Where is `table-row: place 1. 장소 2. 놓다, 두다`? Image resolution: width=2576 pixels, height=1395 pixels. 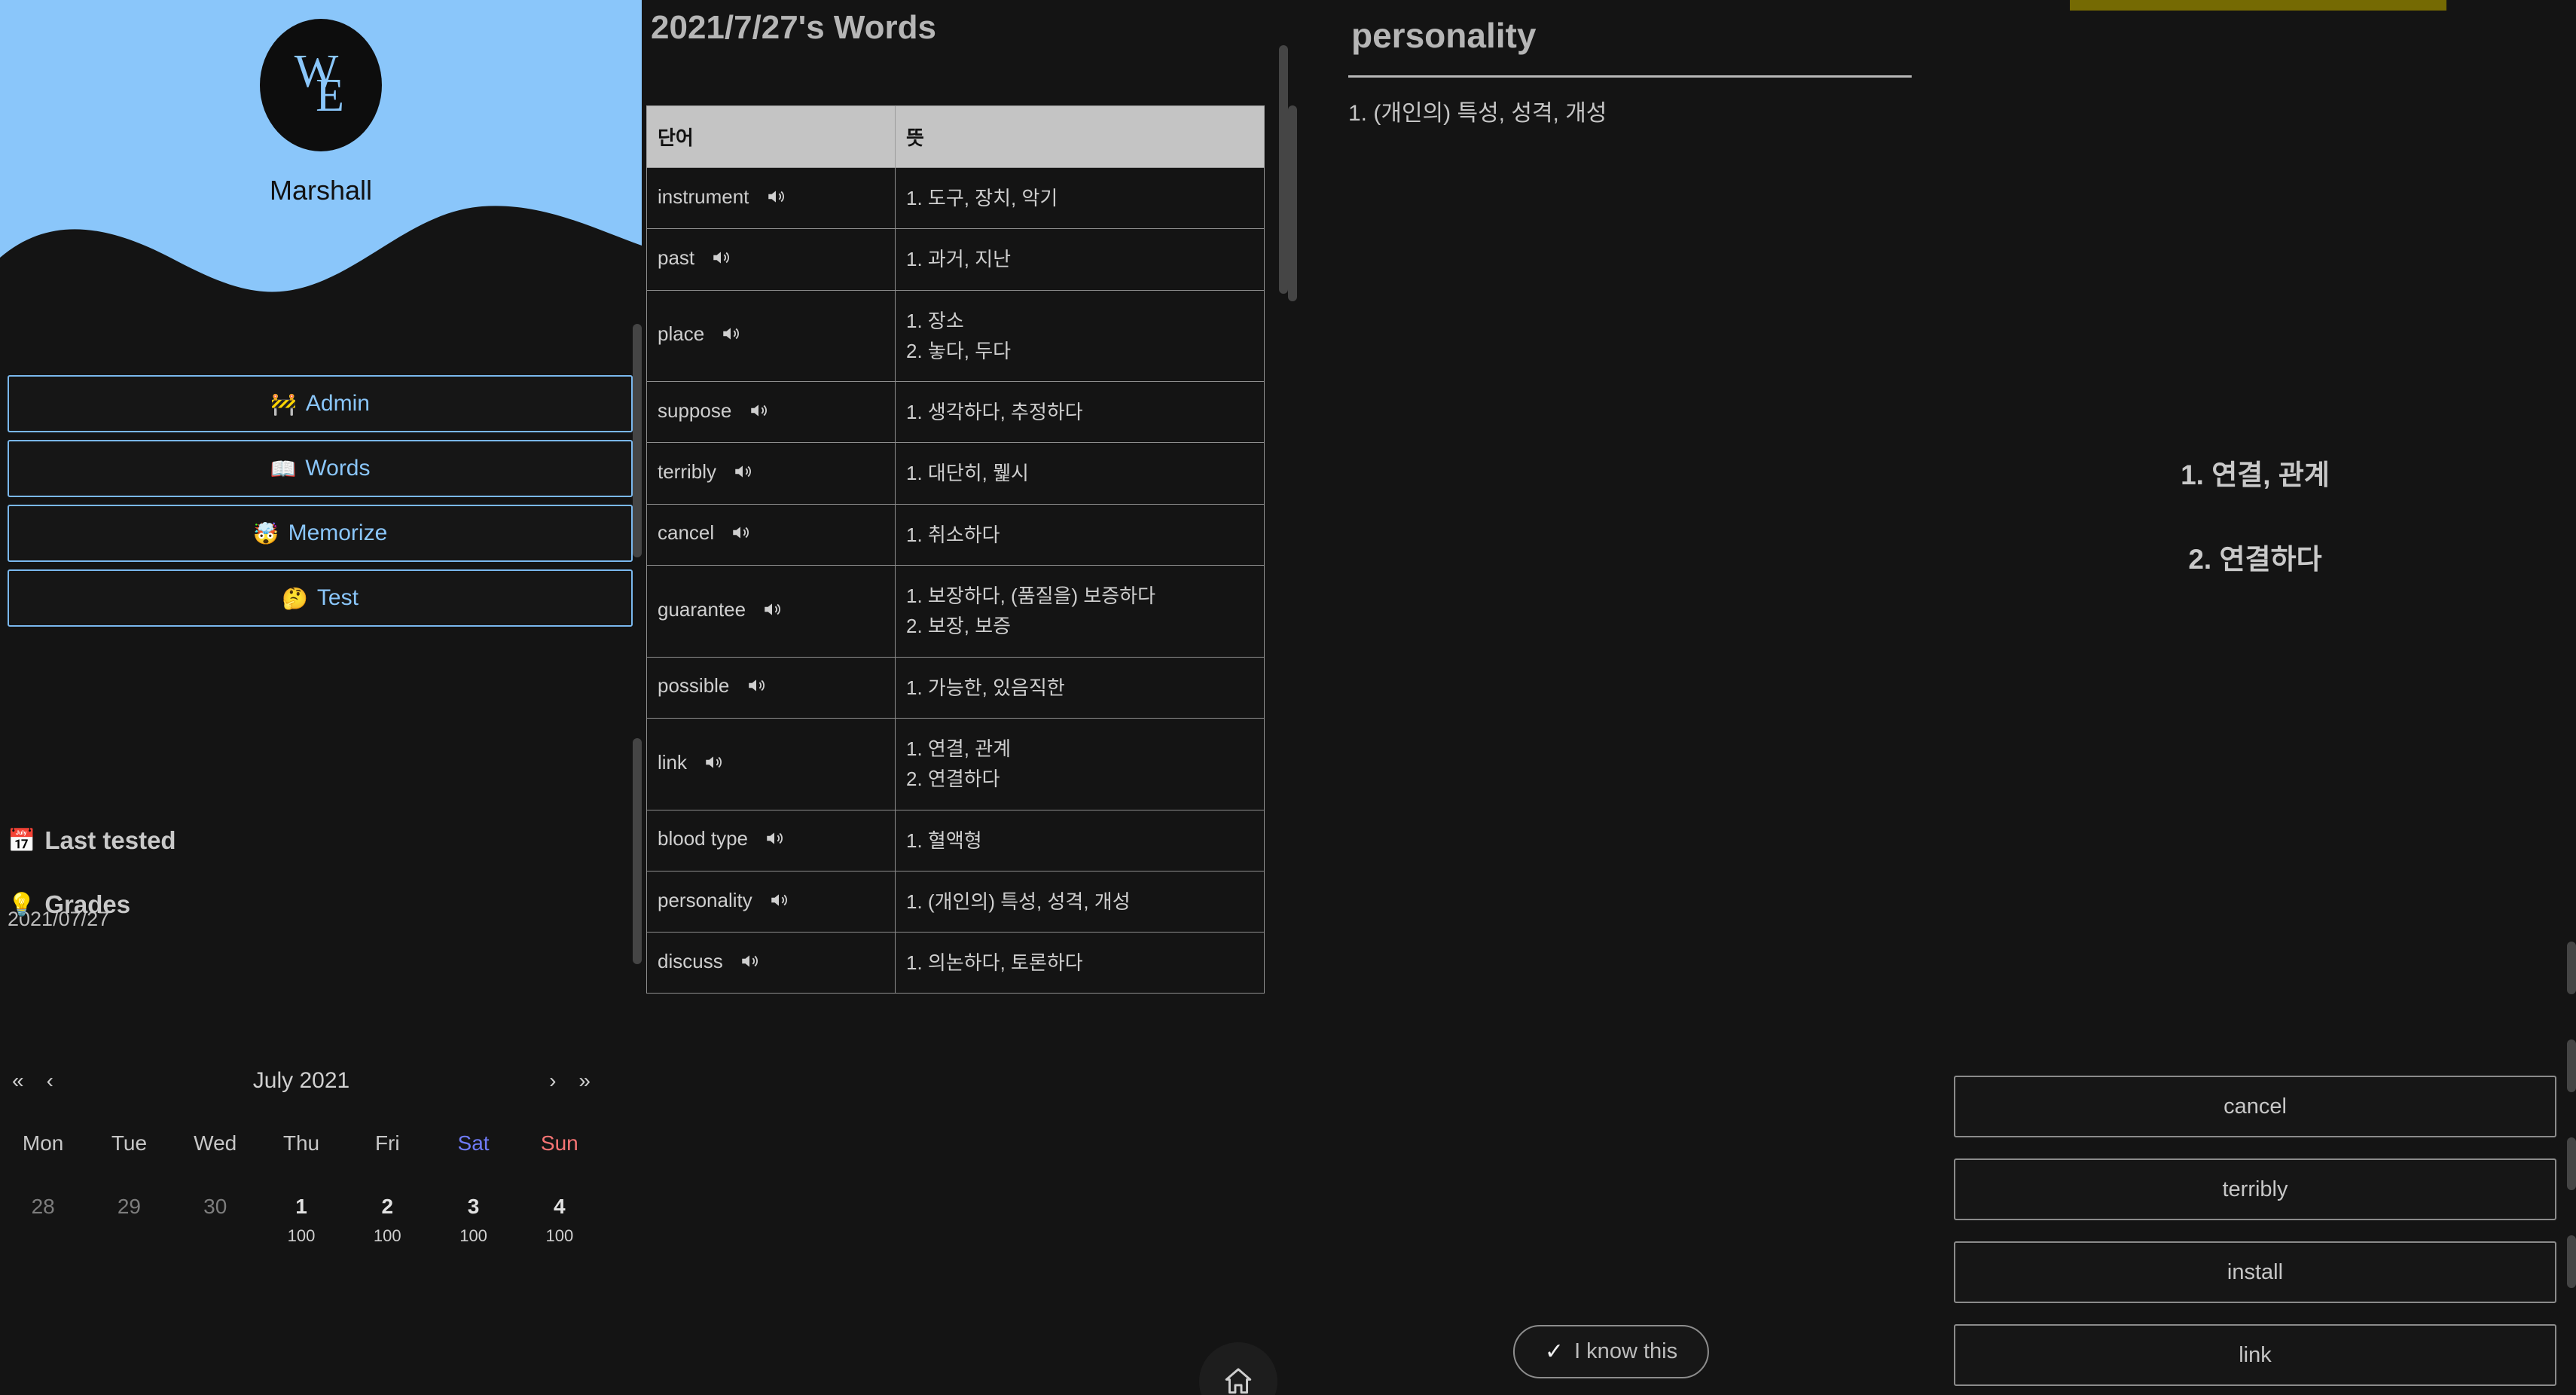
table-row: place 1. 장소 2. 놓다, 두다 is located at coordinates (956, 336).